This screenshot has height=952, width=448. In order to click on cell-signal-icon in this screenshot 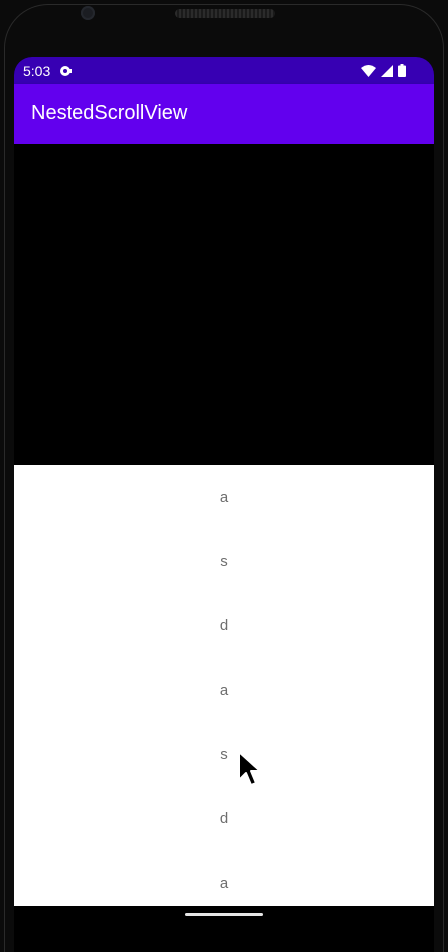, I will do `click(387, 72)`.